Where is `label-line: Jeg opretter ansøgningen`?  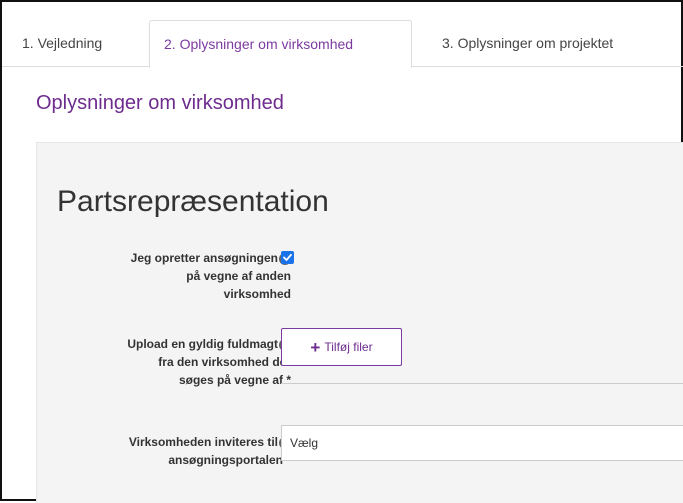 label-line: Jeg opretter ansøgningen is located at coordinates (204, 258).